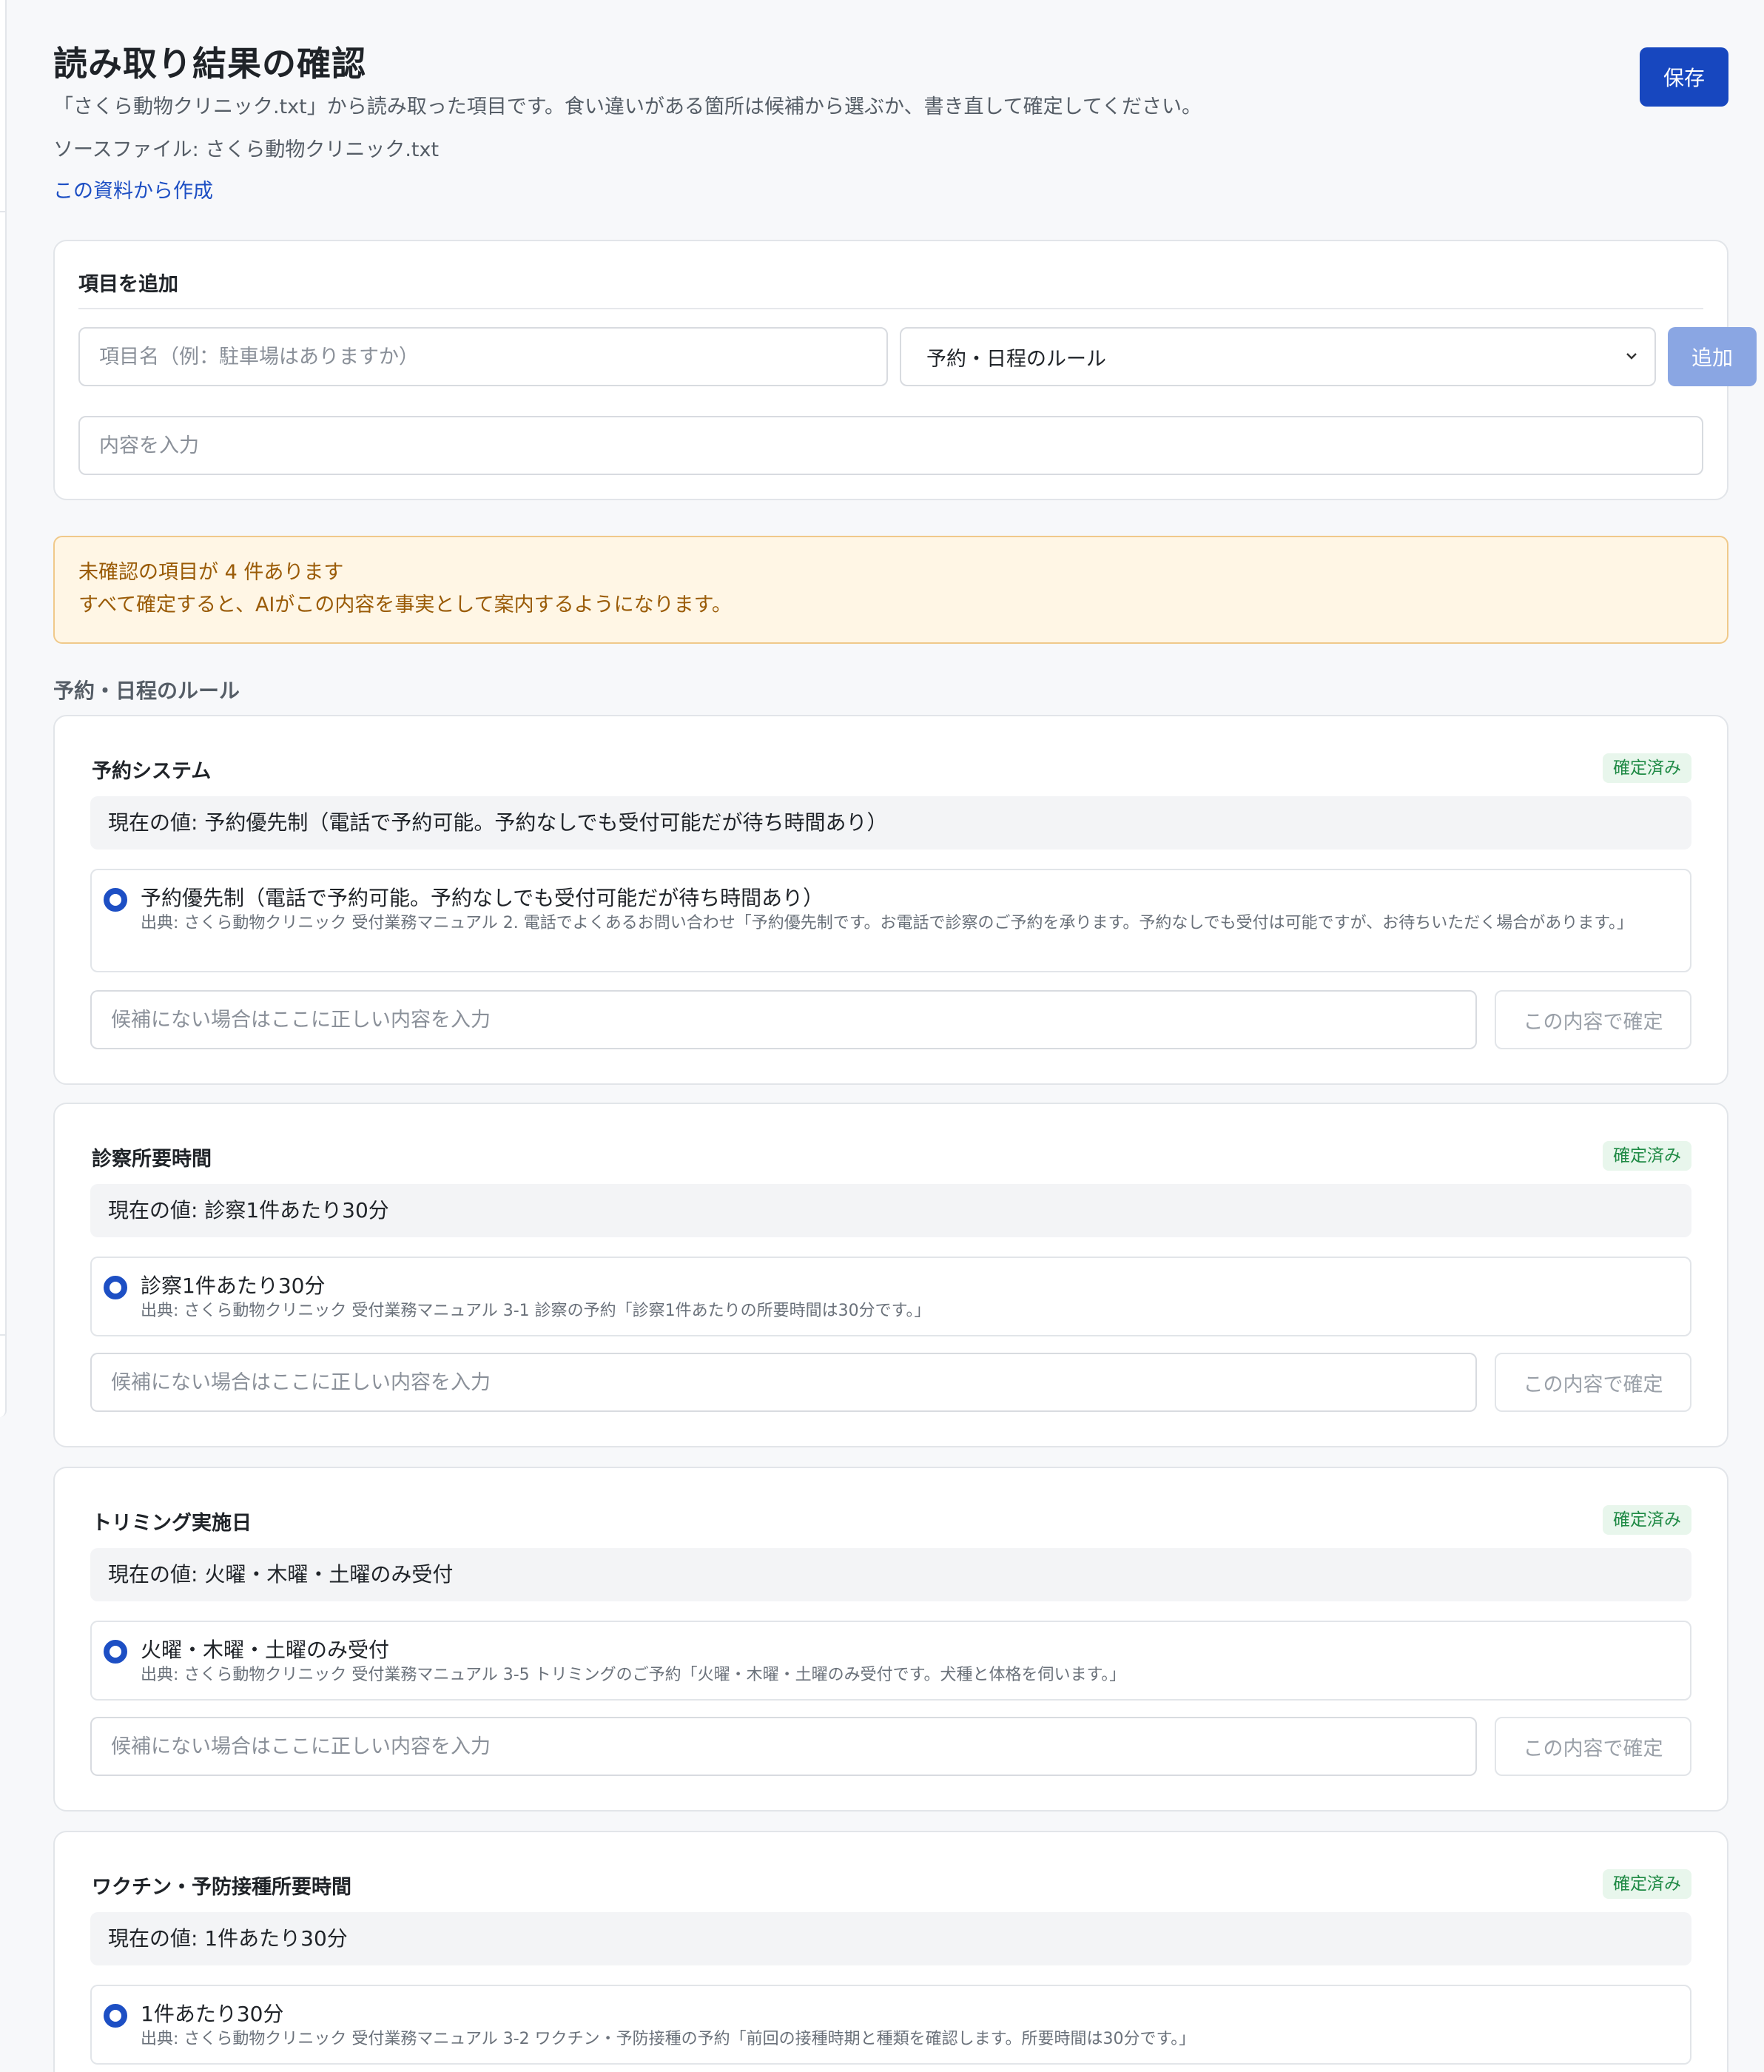 This screenshot has width=1764, height=2072. I want to click on chevron-down-icon, so click(1631, 356).